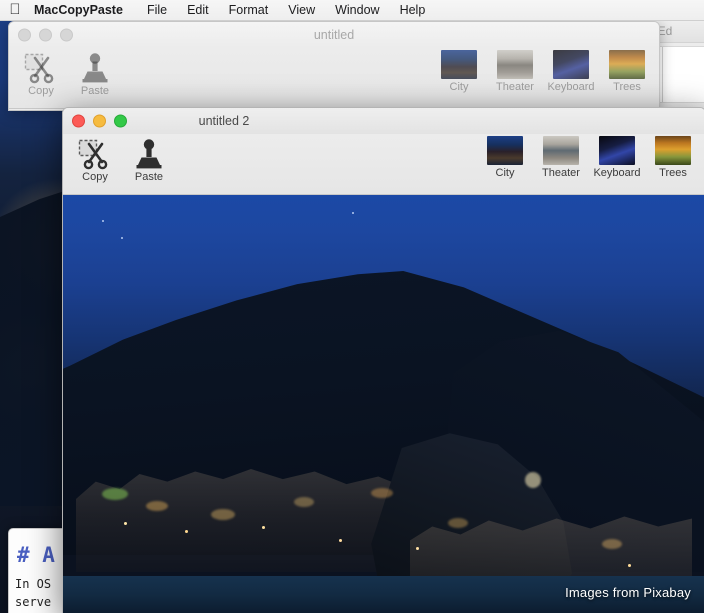  What do you see at coordinates (627, 87) in the screenshot?
I see `thumbnail-trees-label-untitled: Trees` at bounding box center [627, 87].